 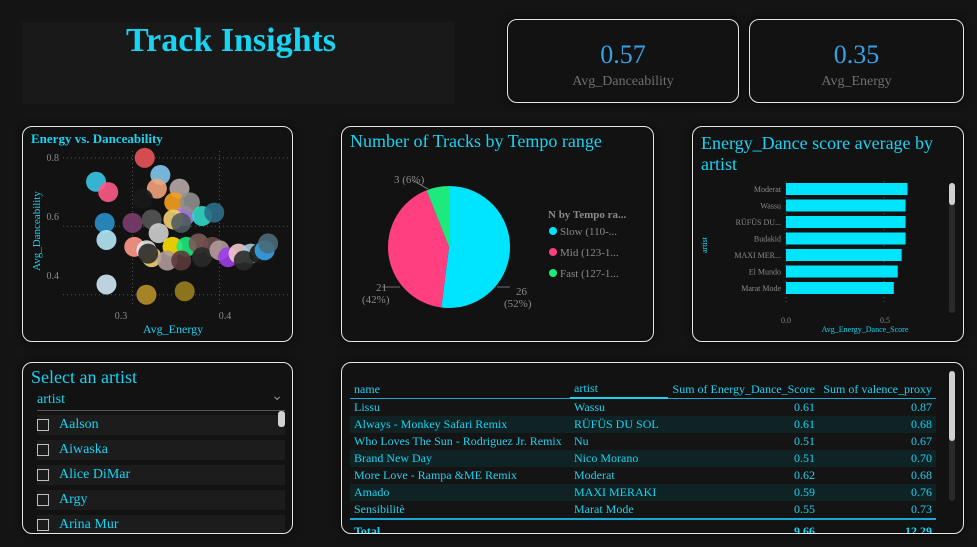 I want to click on slicer-item-label: Argy, so click(x=73, y=499).